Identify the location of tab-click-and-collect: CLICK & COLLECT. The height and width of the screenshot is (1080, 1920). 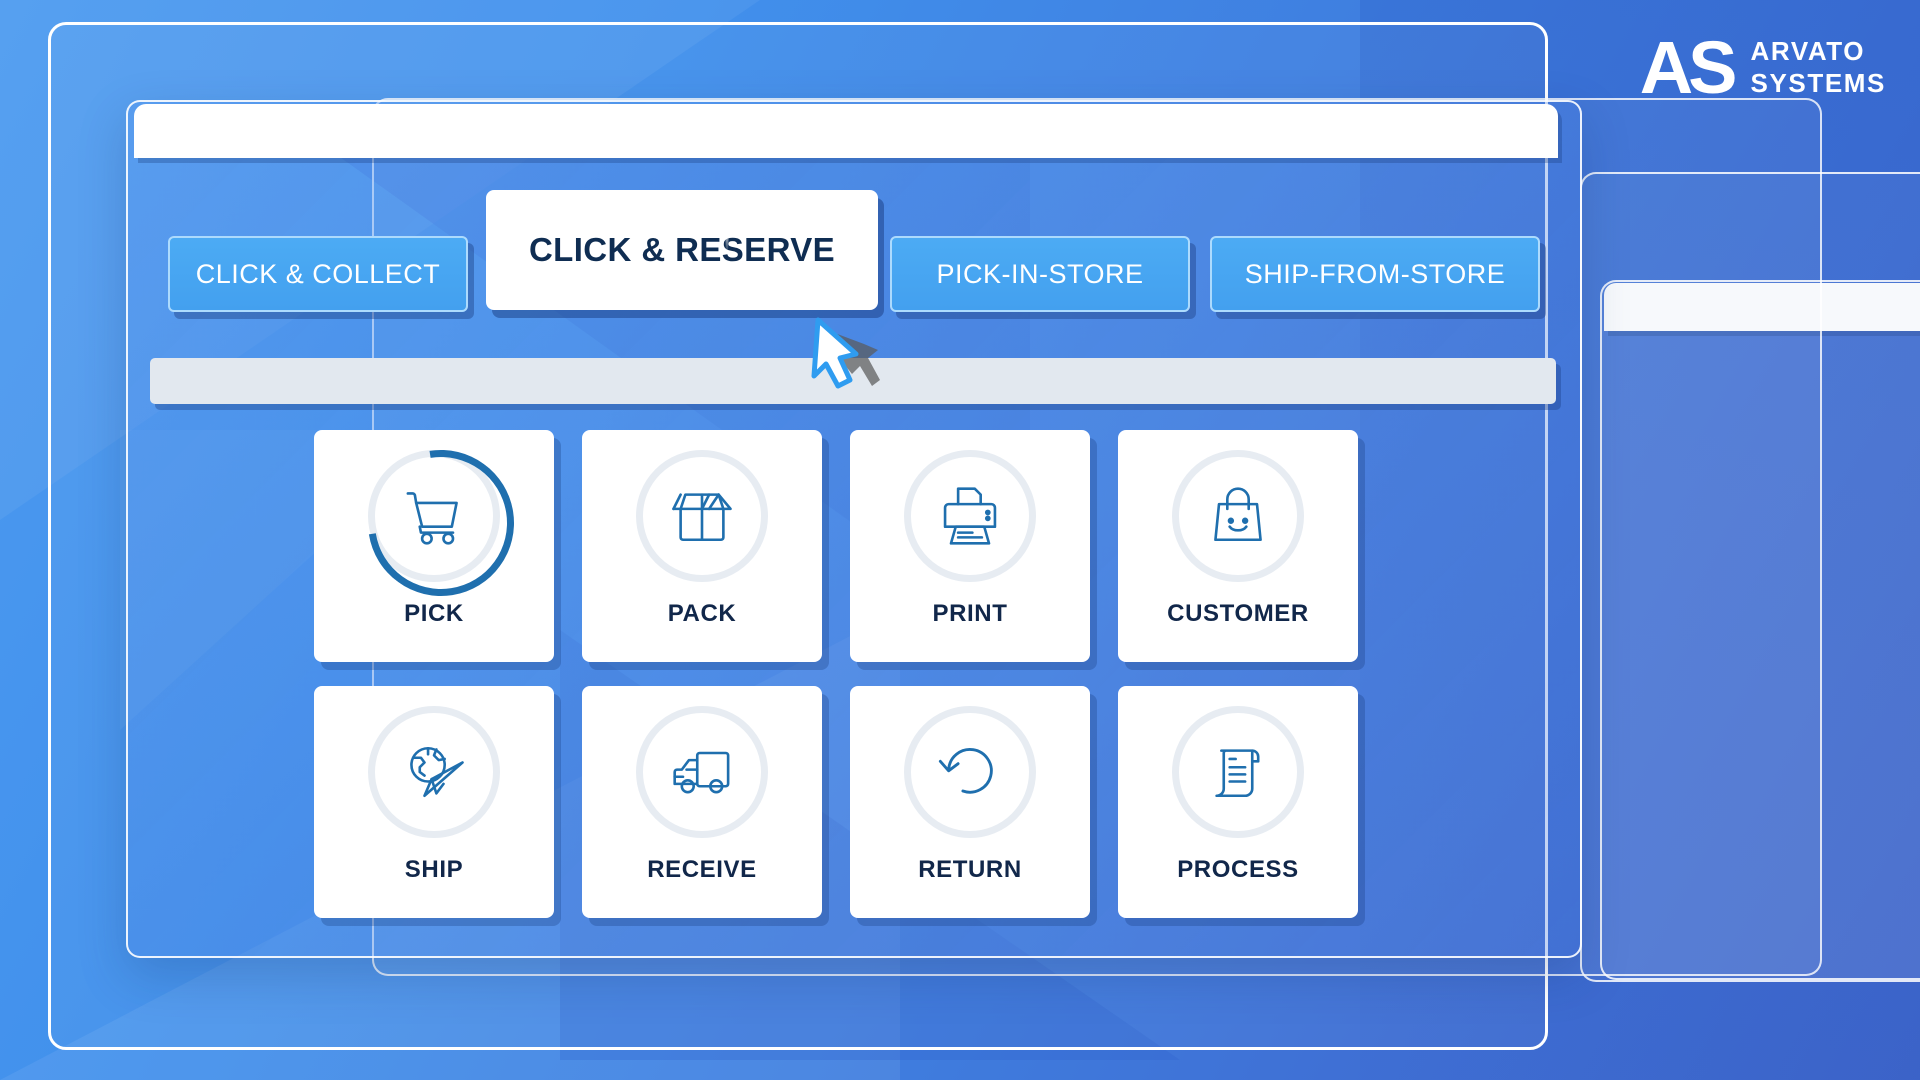
(318, 274).